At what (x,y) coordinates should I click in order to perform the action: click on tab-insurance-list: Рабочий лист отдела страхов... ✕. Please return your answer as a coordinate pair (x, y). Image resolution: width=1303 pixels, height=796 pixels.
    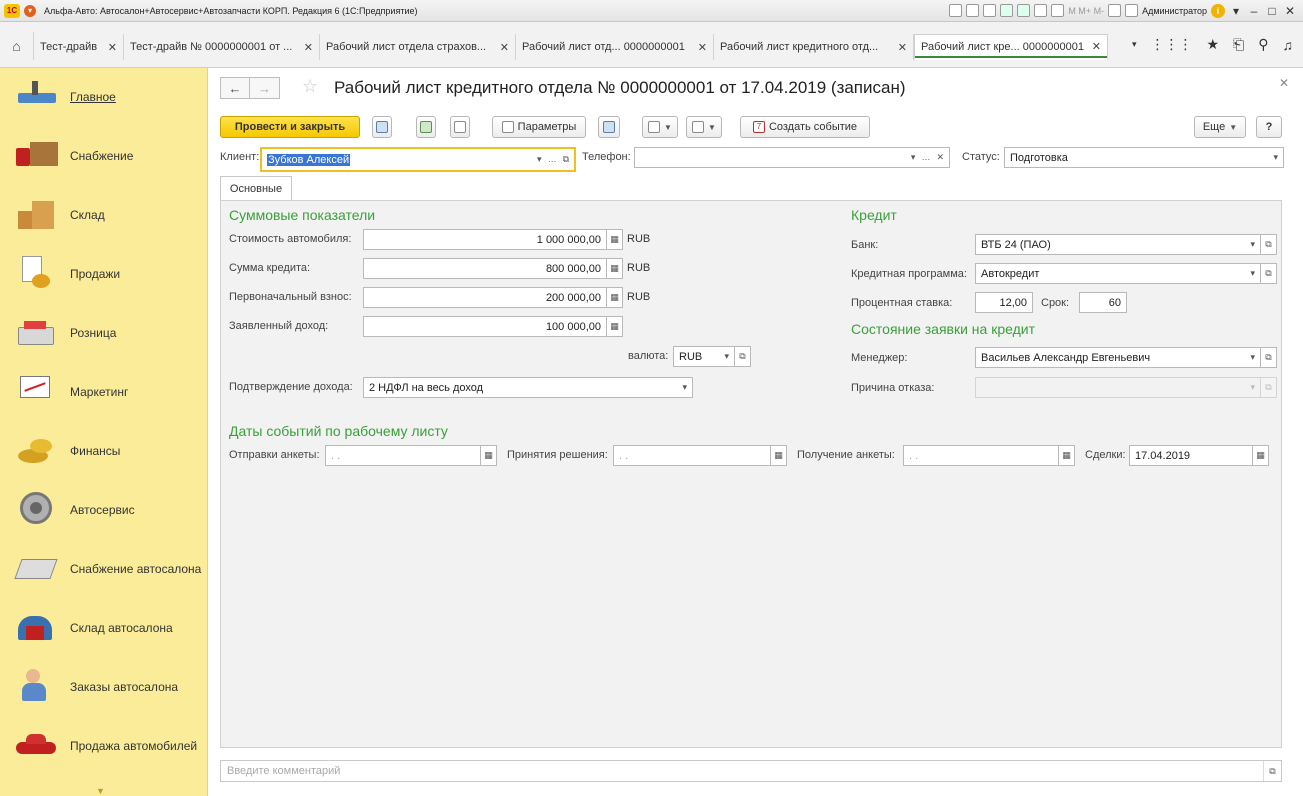
    Looking at the image, I should click on (418, 47).